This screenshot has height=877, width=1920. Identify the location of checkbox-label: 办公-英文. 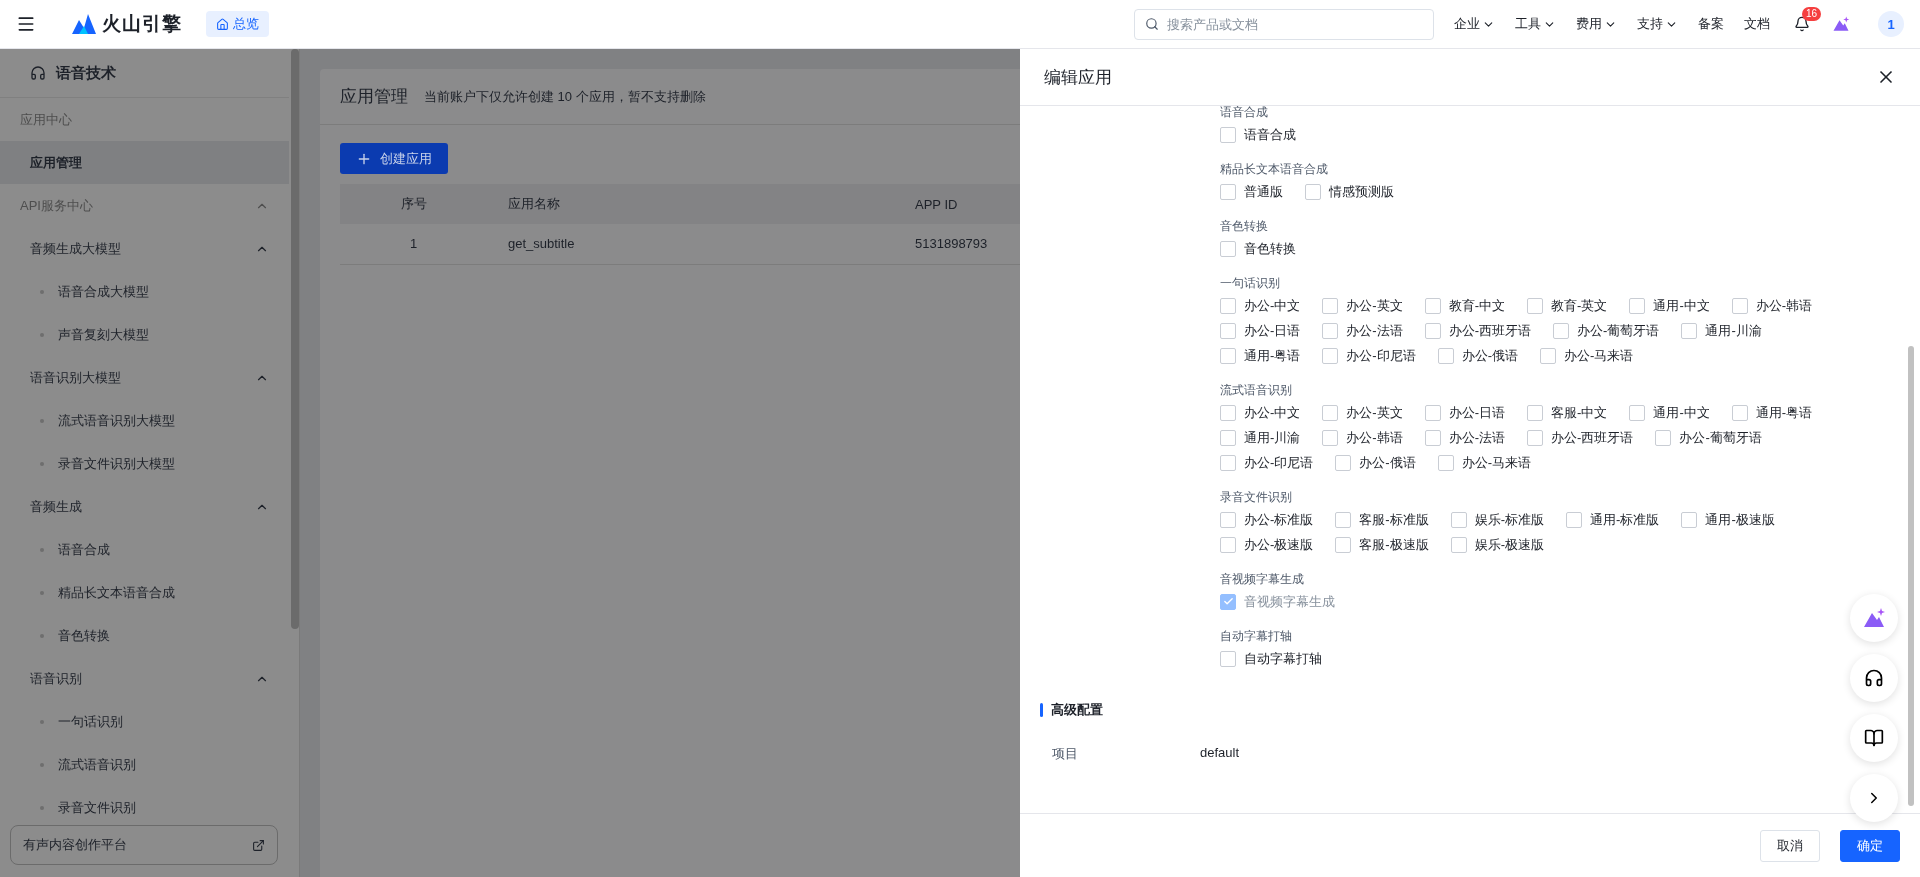
(1374, 305).